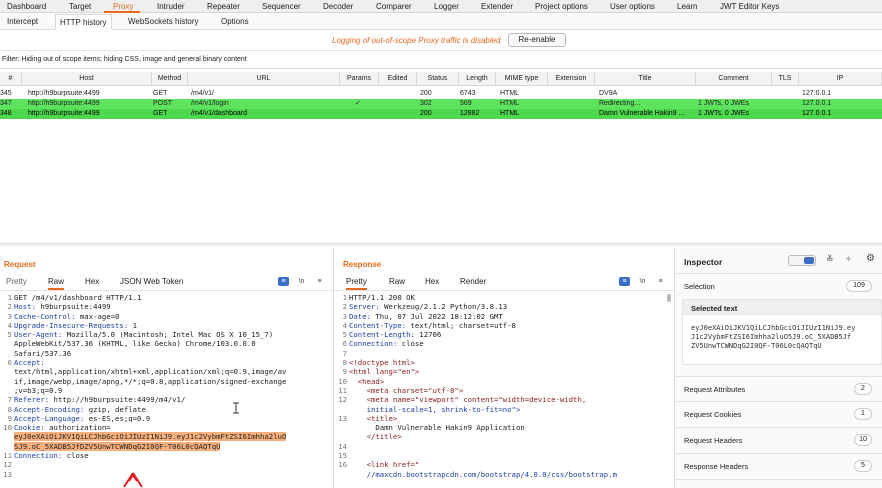 The height and width of the screenshot is (488, 882). Describe the element at coordinates (235, 21) in the screenshot. I see `tab-options: Options` at that location.